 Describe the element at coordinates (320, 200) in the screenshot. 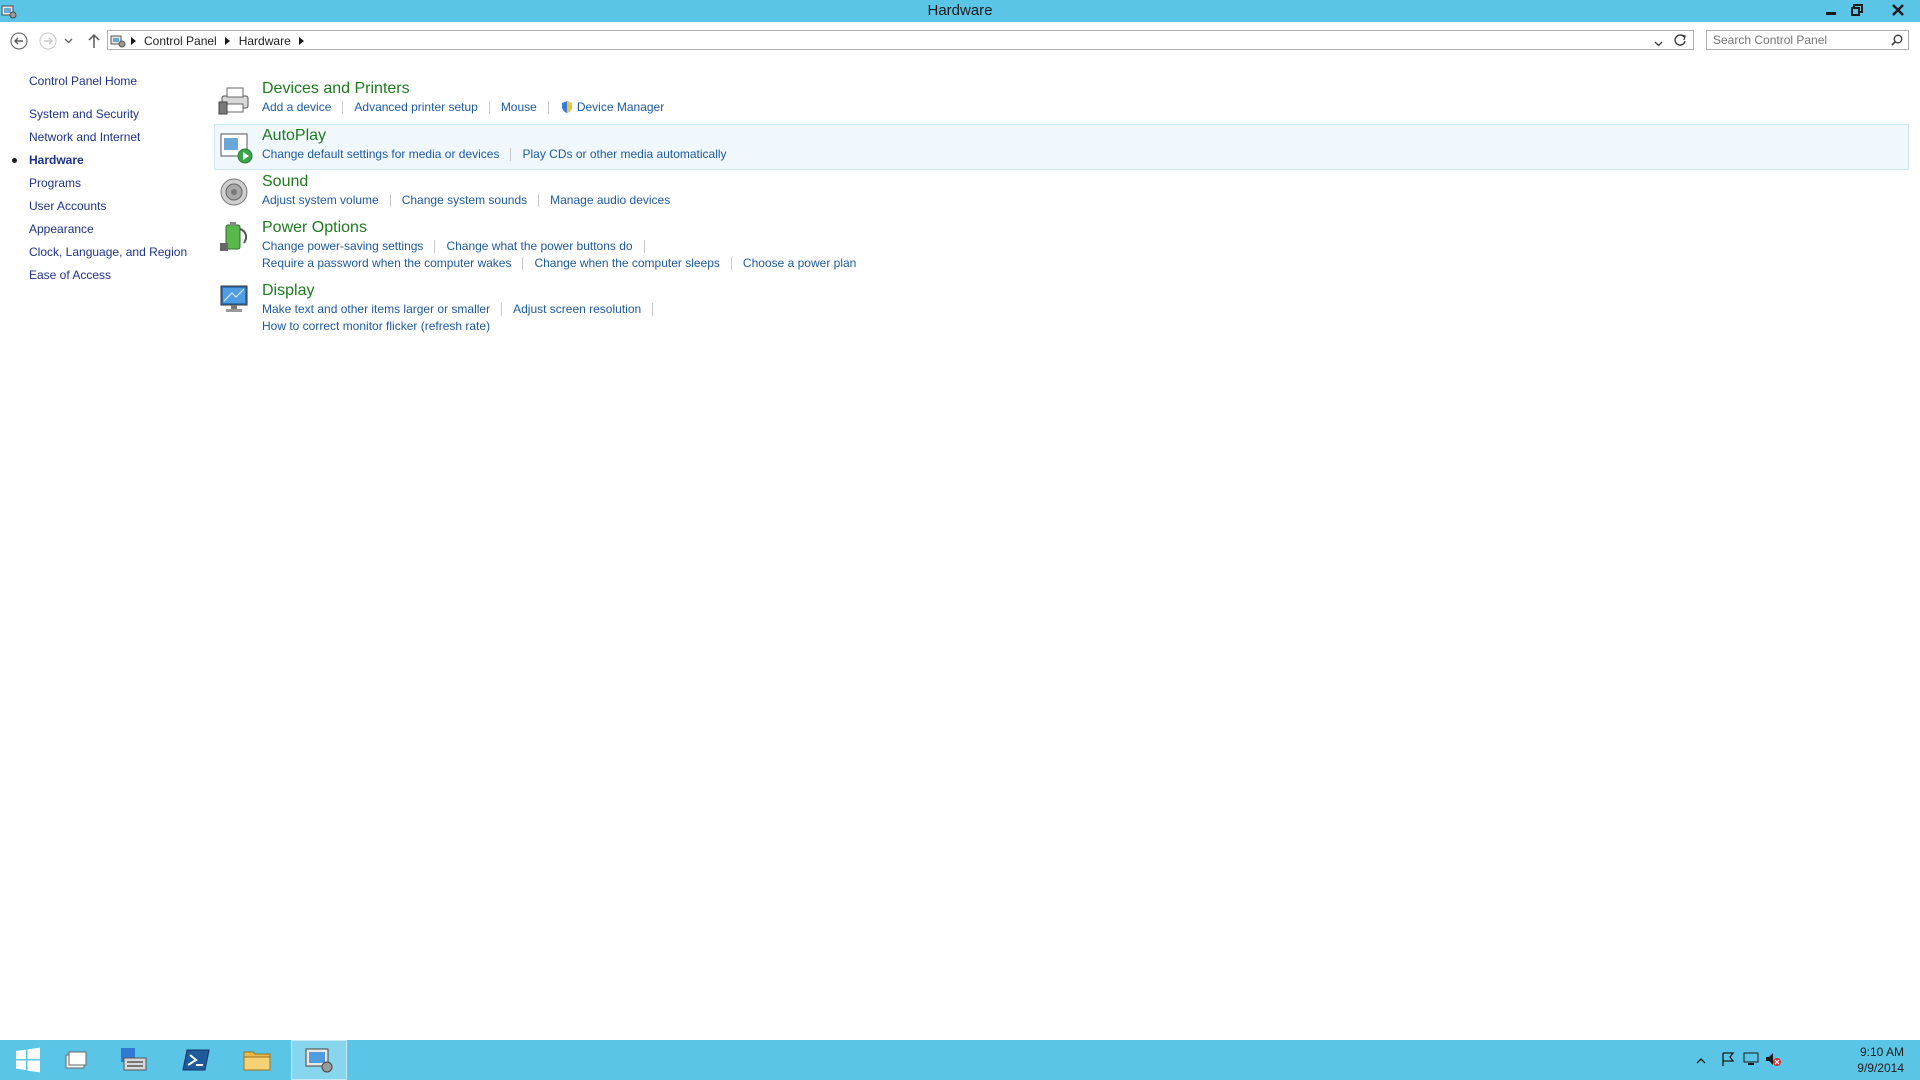

I see `adjust-system-volume-link: Adjust system volume` at that location.